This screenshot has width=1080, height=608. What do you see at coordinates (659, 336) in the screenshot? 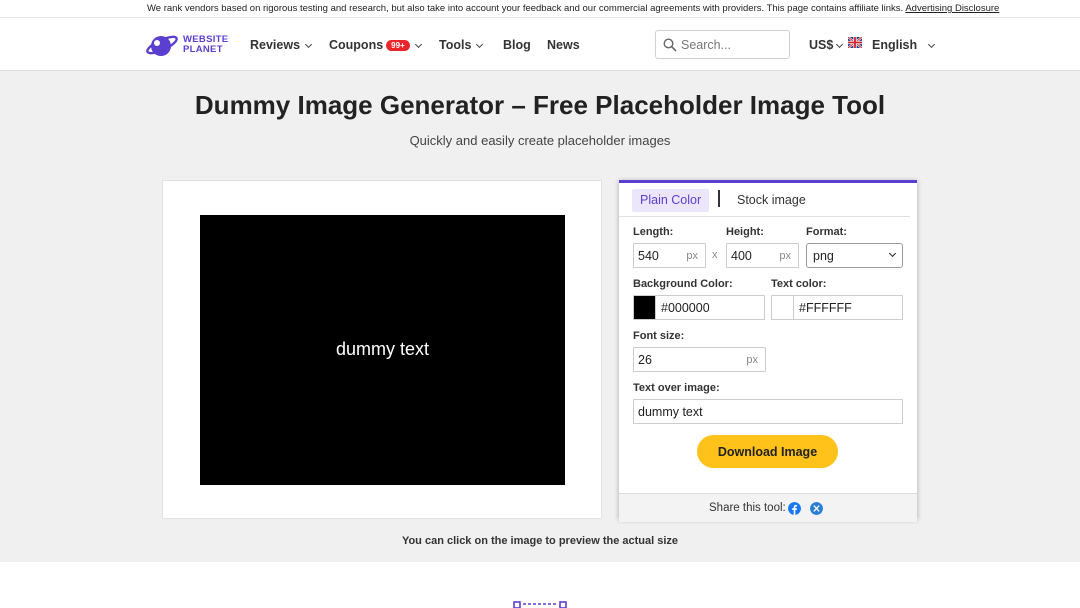
I see `font-size-label: Font size:` at bounding box center [659, 336].